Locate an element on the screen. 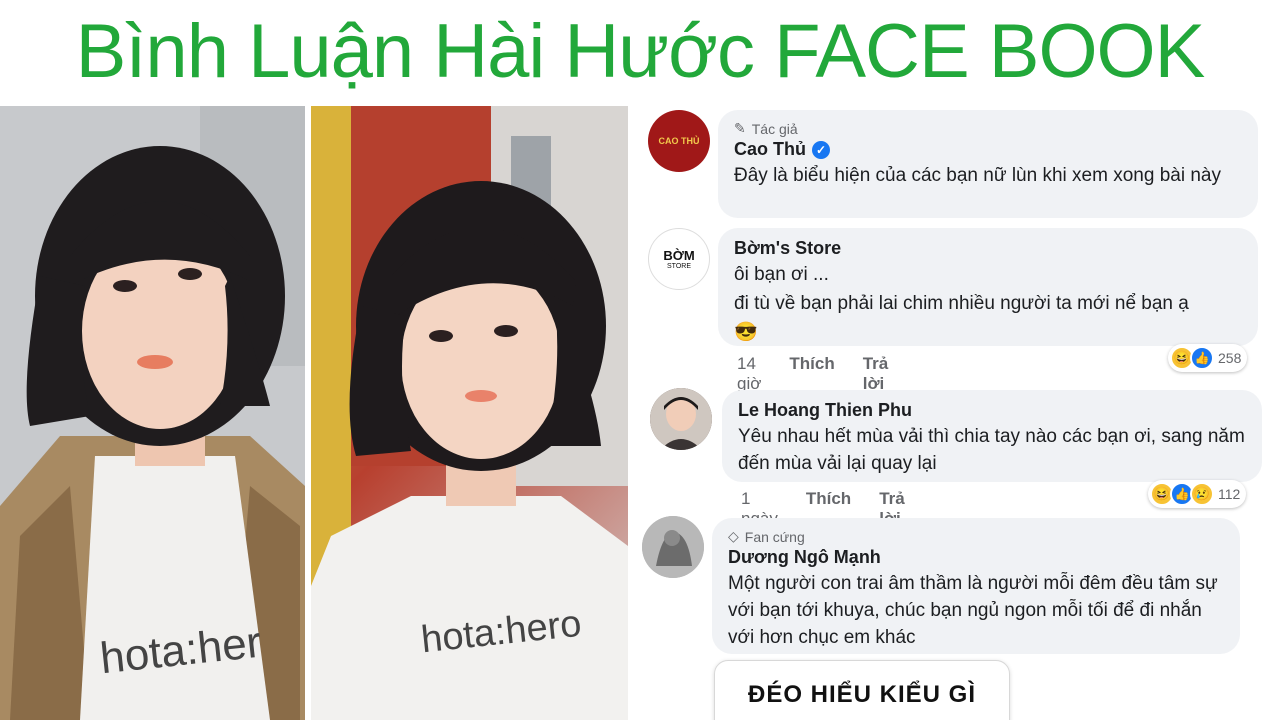  commenter-name: Cao Thủ ✓ is located at coordinates (989, 149).